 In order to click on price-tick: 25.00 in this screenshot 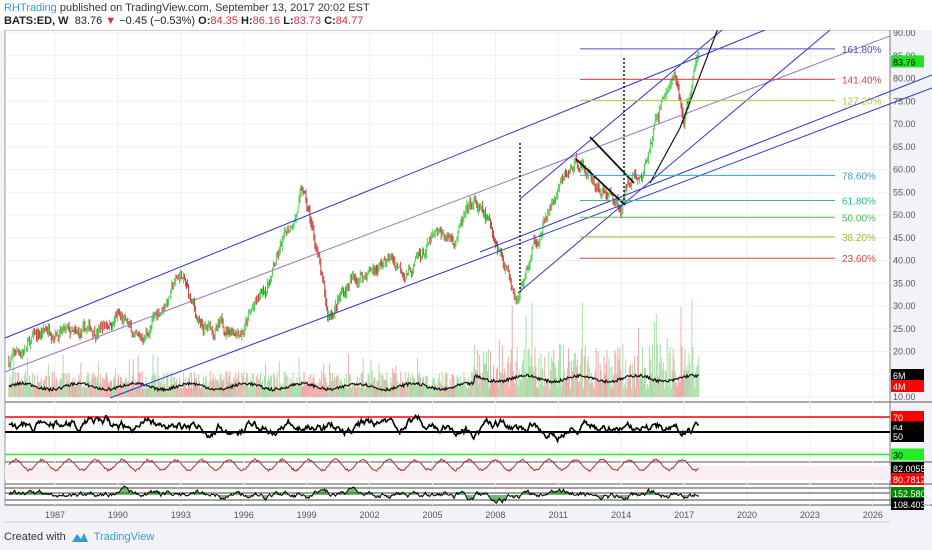, I will do `click(904, 329)`.